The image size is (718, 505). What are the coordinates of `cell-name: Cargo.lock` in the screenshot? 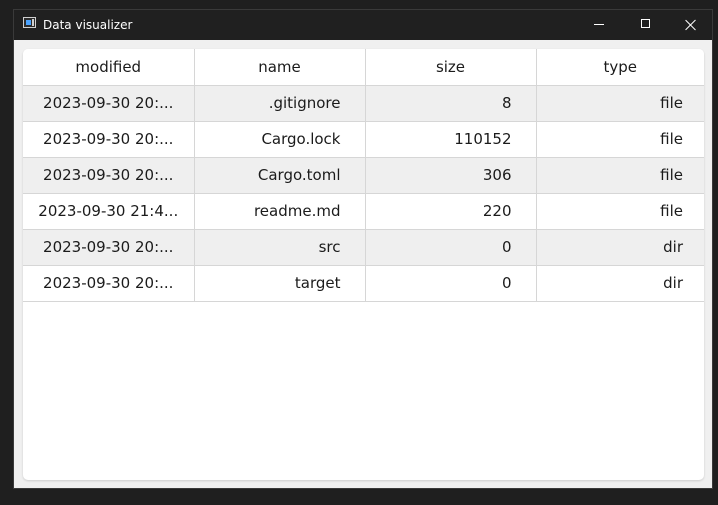 It's located at (280, 139).